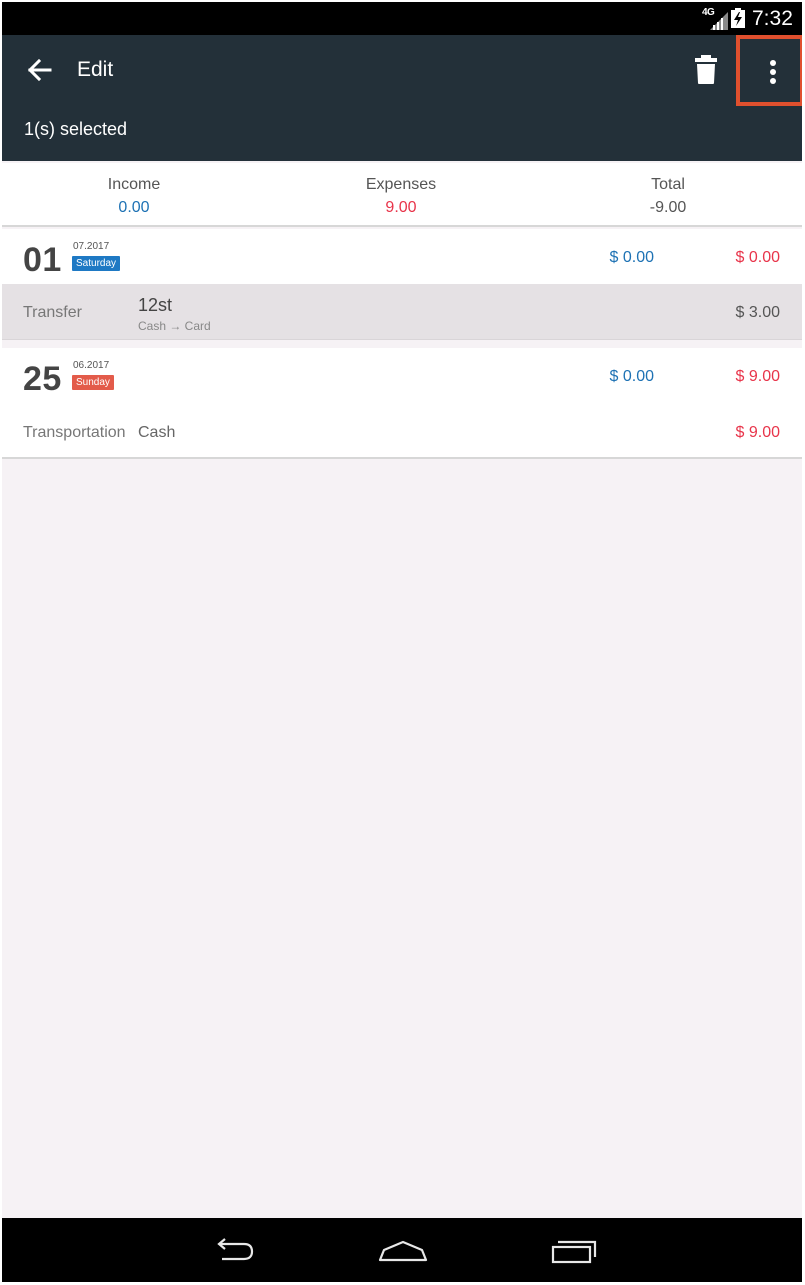 This screenshot has width=805, height=1285. What do you see at coordinates (668, 207) in the screenshot?
I see `total-value: -9.00` at bounding box center [668, 207].